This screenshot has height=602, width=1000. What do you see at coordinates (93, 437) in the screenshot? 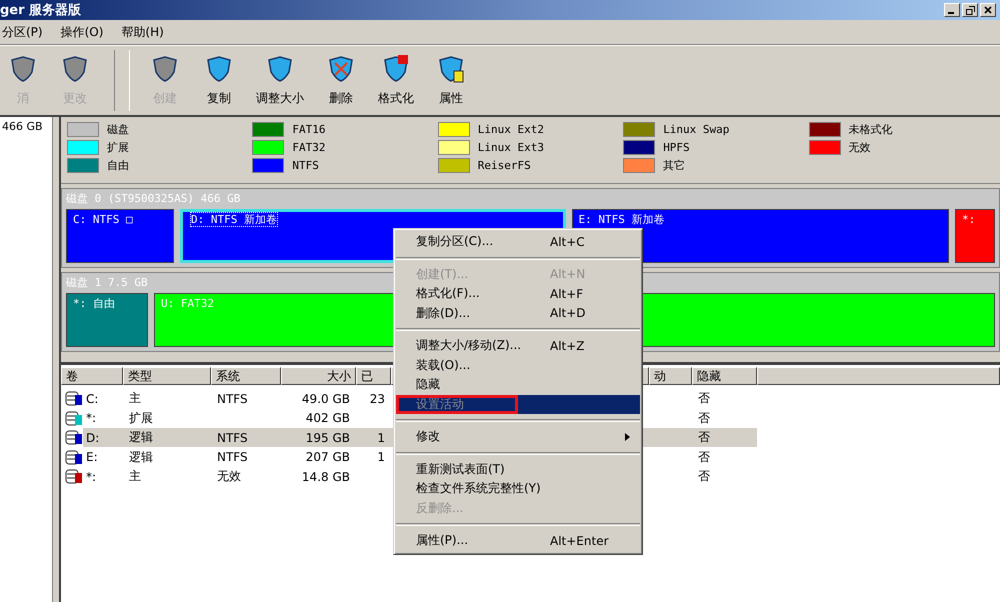
I see `table-cell: D:` at bounding box center [93, 437].